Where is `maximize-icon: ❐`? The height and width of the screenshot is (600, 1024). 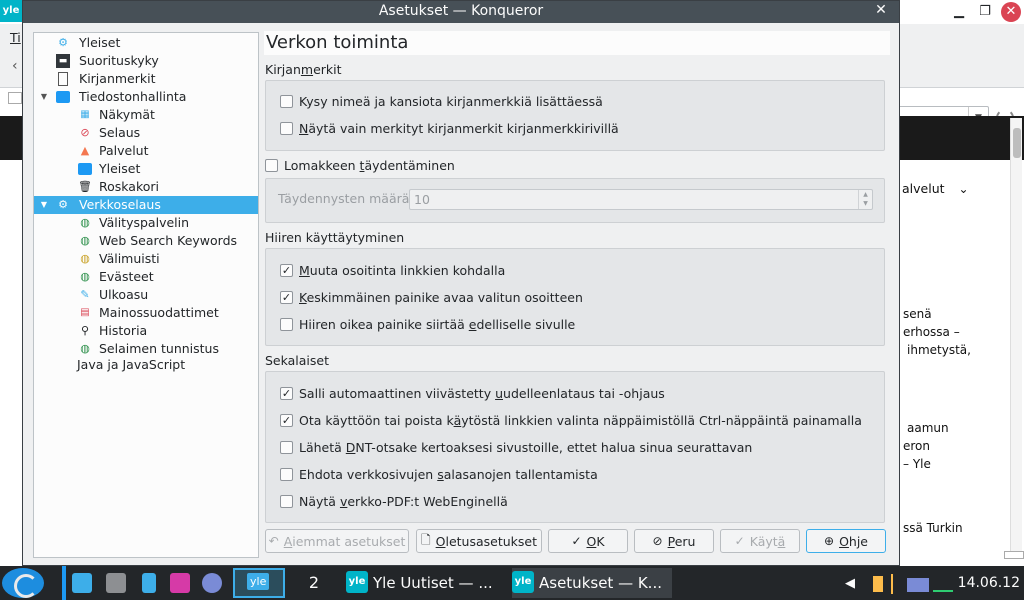 maximize-icon: ❐ is located at coordinates (985, 12).